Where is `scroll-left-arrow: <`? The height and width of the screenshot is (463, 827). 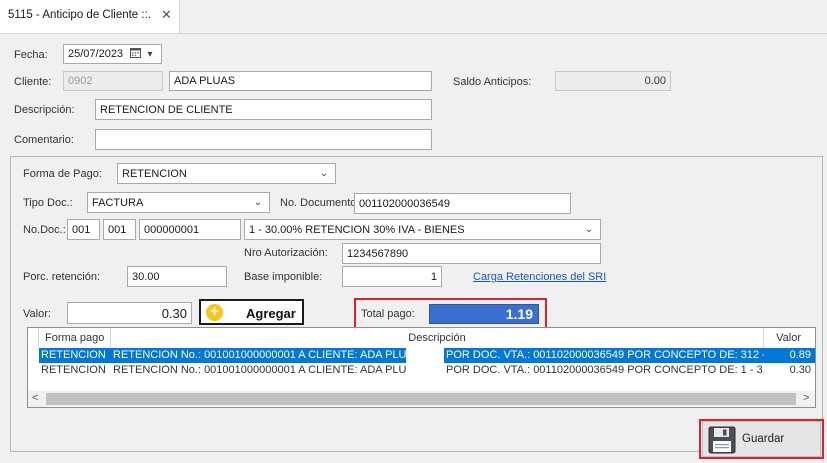 scroll-left-arrow: < is located at coordinates (35, 398).